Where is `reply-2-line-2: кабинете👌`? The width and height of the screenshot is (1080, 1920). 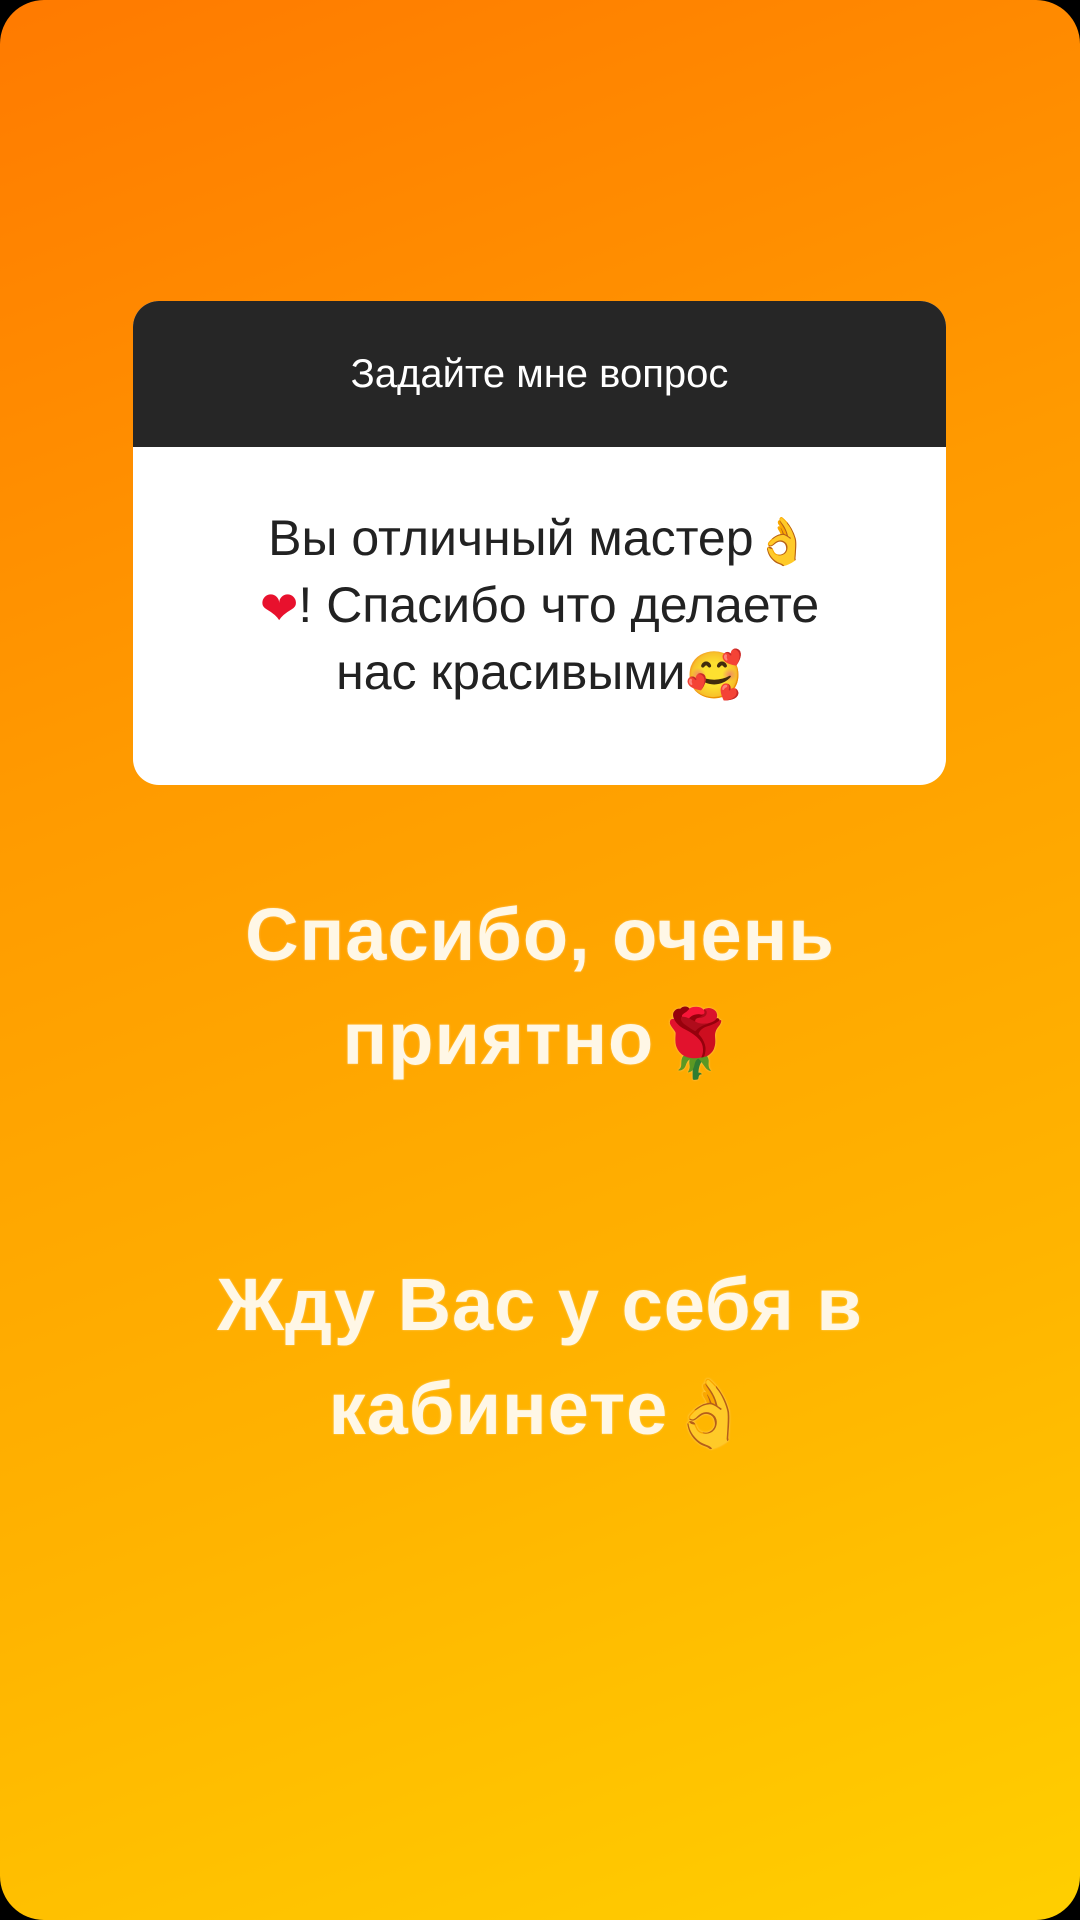 reply-2-line-2: кабинете👌 is located at coordinates (540, 1411).